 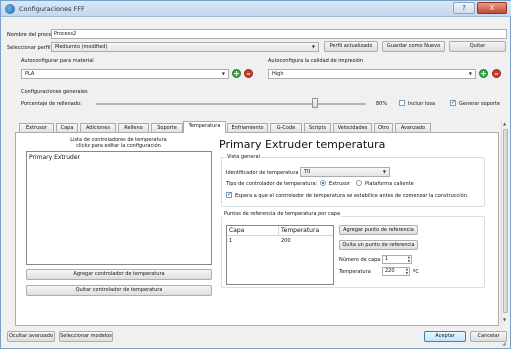 What do you see at coordinates (247, 127) in the screenshot?
I see `tab-enfriamiento: Enfriamiento` at bounding box center [247, 127].